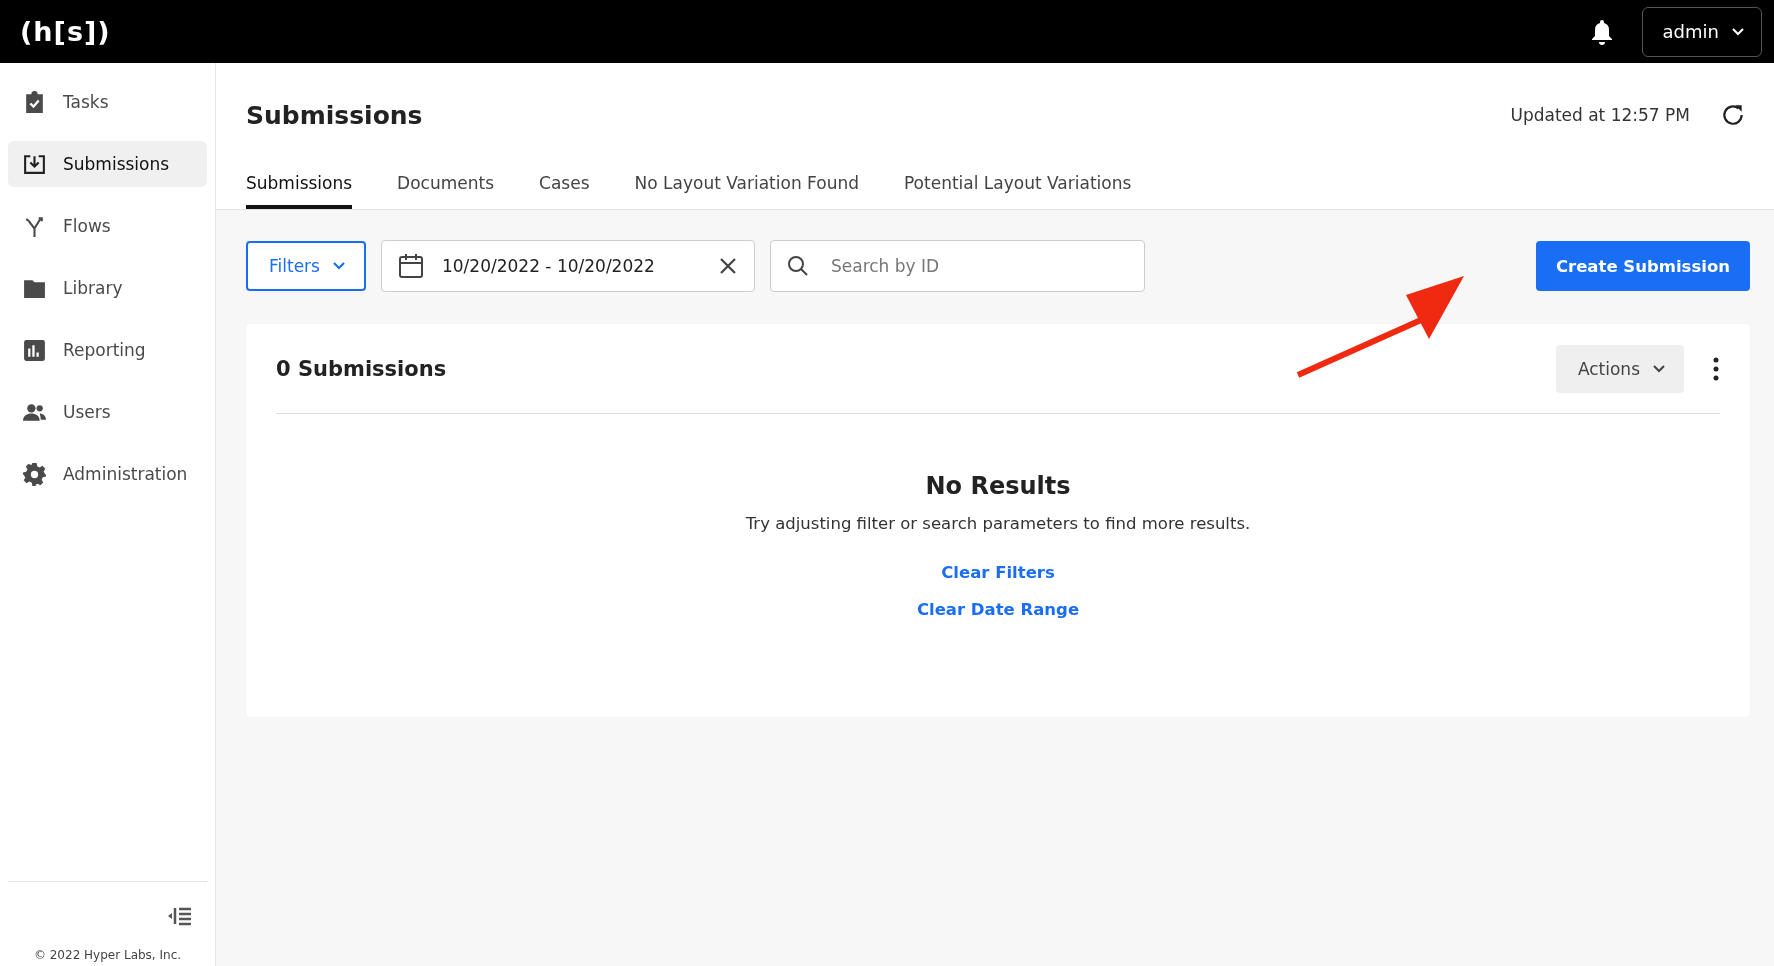 Image resolution: width=1774 pixels, height=966 pixels. What do you see at coordinates (34, 474) in the screenshot?
I see `settings-icon` at bounding box center [34, 474].